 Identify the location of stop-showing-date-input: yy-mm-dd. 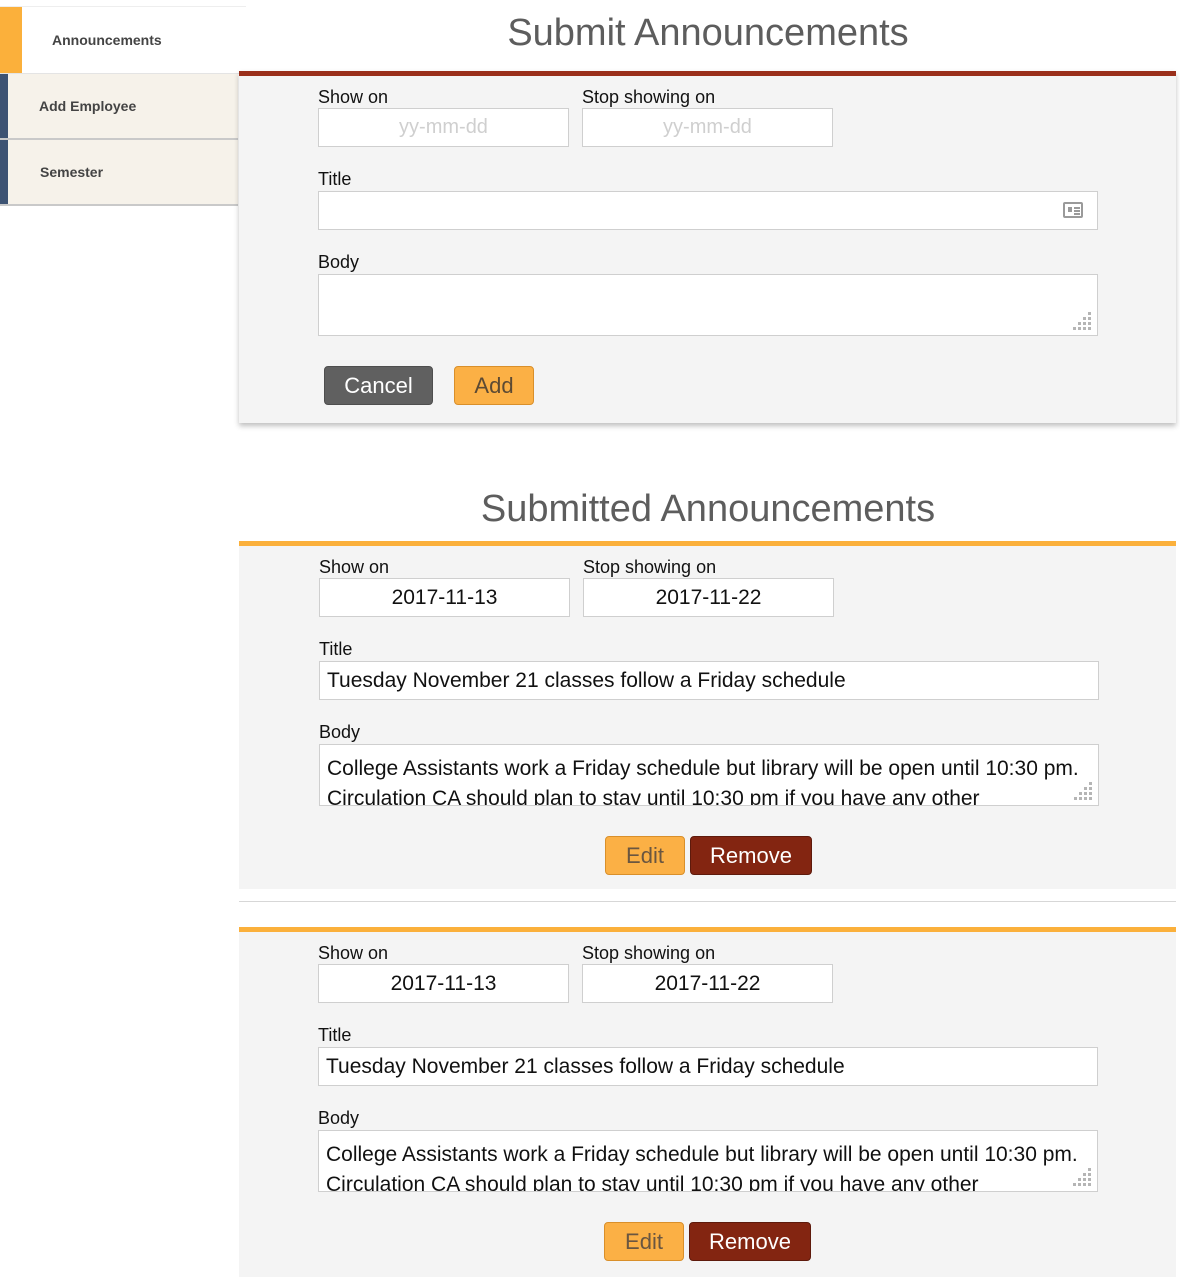
(707, 127).